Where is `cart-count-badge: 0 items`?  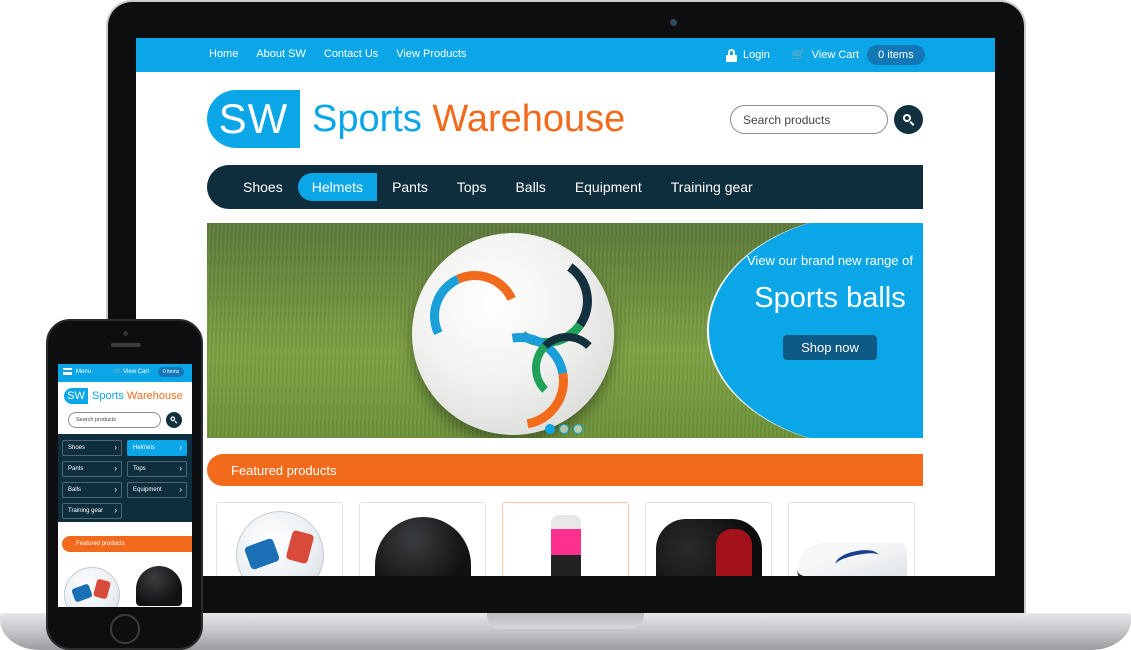
cart-count-badge: 0 items is located at coordinates (896, 55).